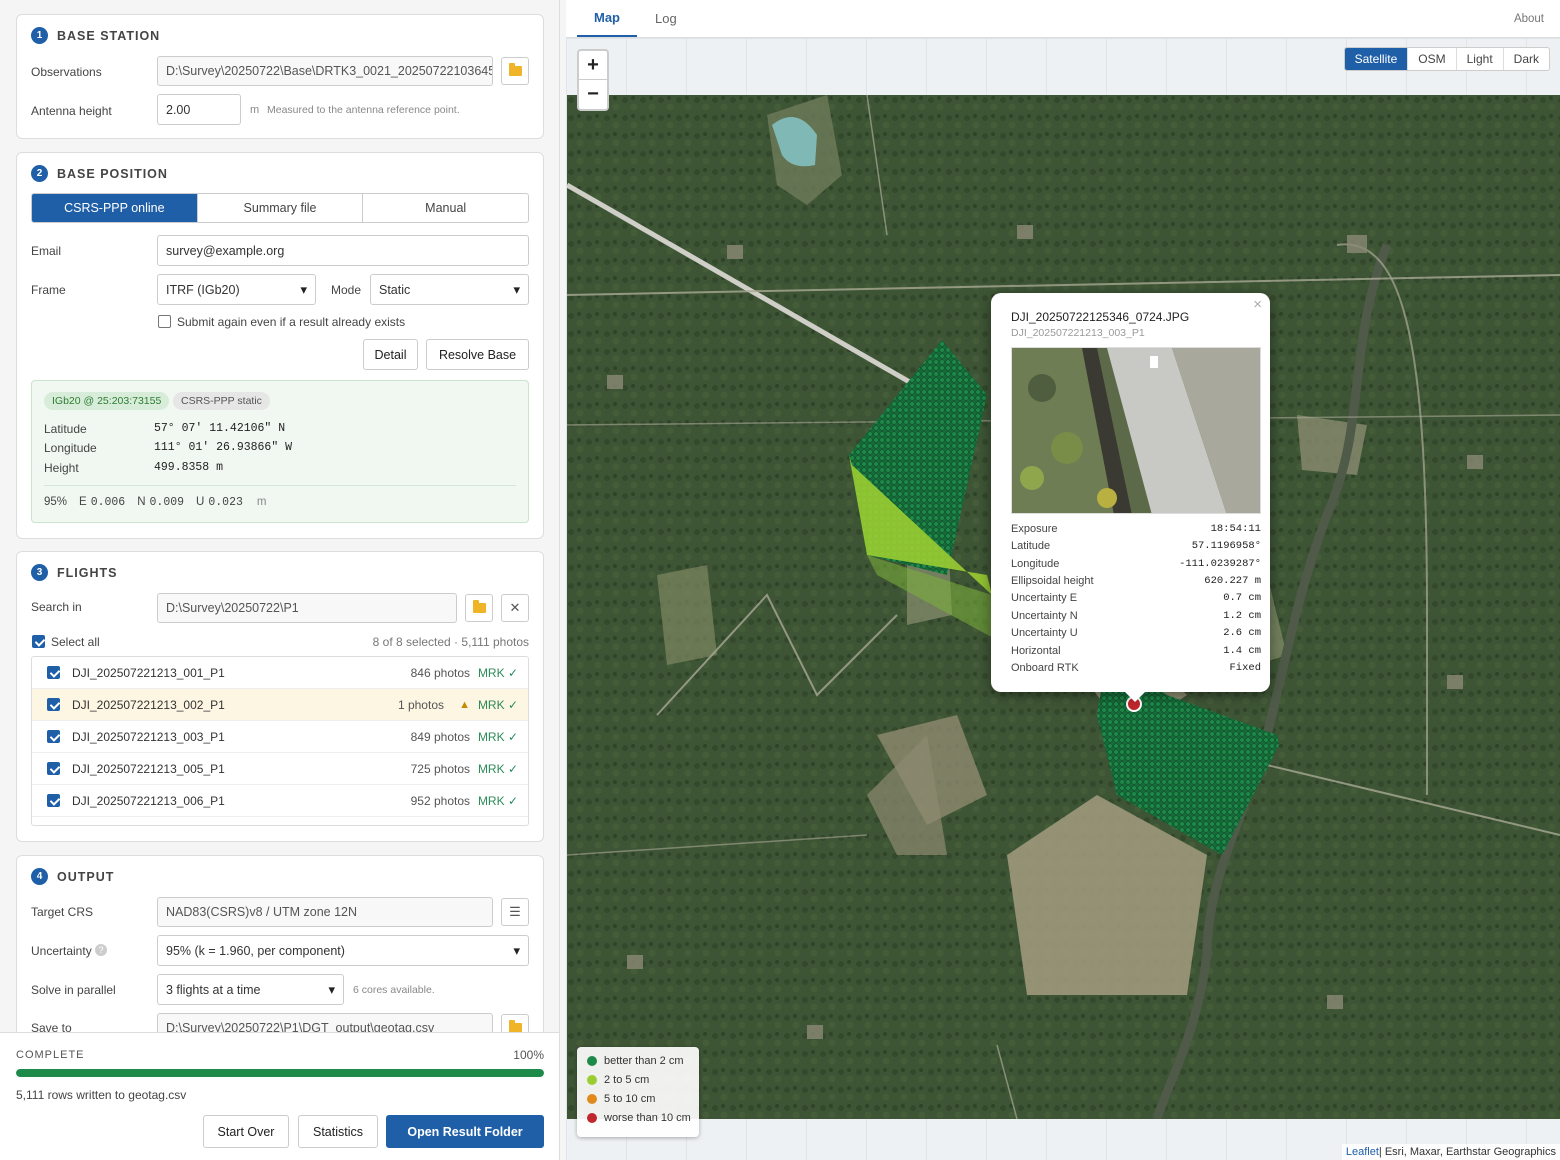 Image resolution: width=1560 pixels, height=1160 pixels. Describe the element at coordinates (1376, 59) in the screenshot. I see `layer-satellite: Satellite` at that location.